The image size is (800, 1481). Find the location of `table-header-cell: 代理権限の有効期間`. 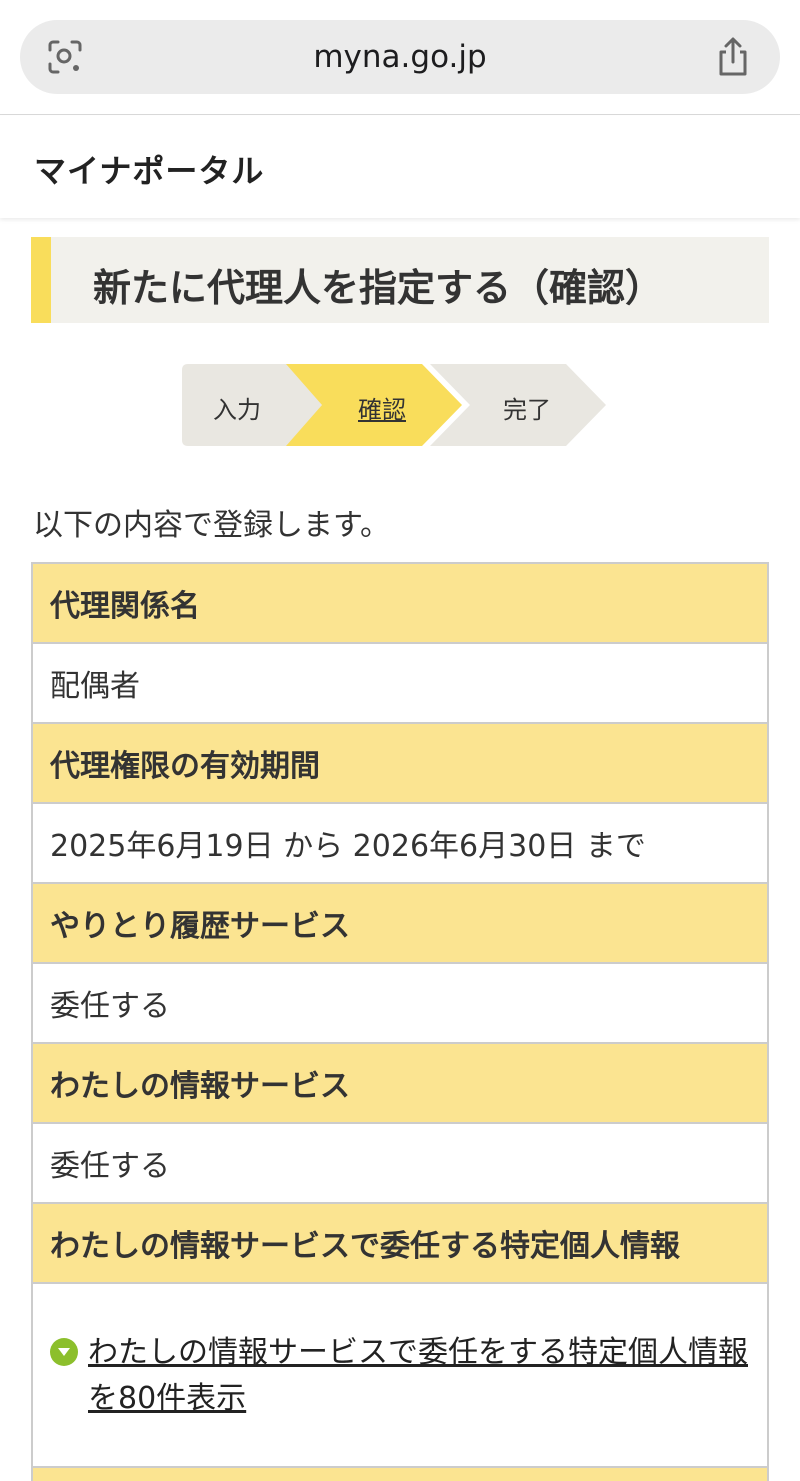

table-header-cell: 代理権限の有効期間 is located at coordinates (400, 764).